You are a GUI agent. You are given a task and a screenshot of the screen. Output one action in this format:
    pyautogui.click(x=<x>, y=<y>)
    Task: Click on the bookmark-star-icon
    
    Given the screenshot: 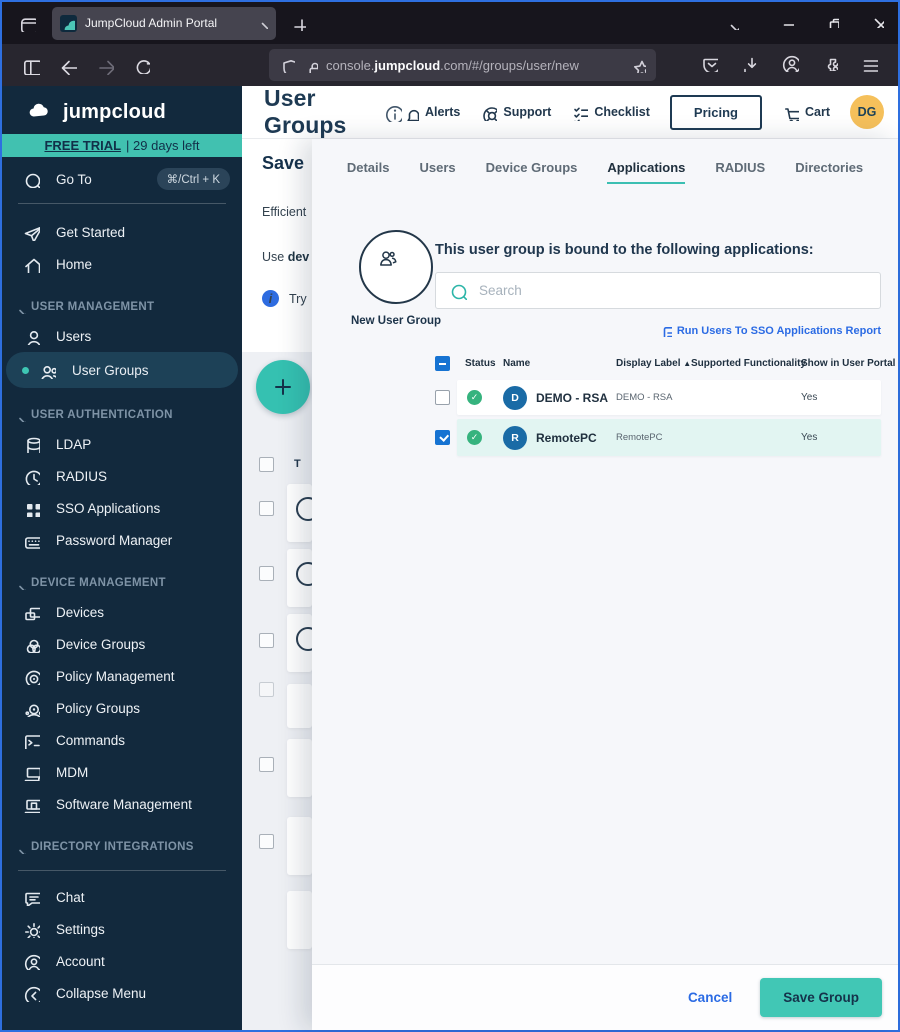 What is the action you would take?
    pyautogui.click(x=638, y=65)
    